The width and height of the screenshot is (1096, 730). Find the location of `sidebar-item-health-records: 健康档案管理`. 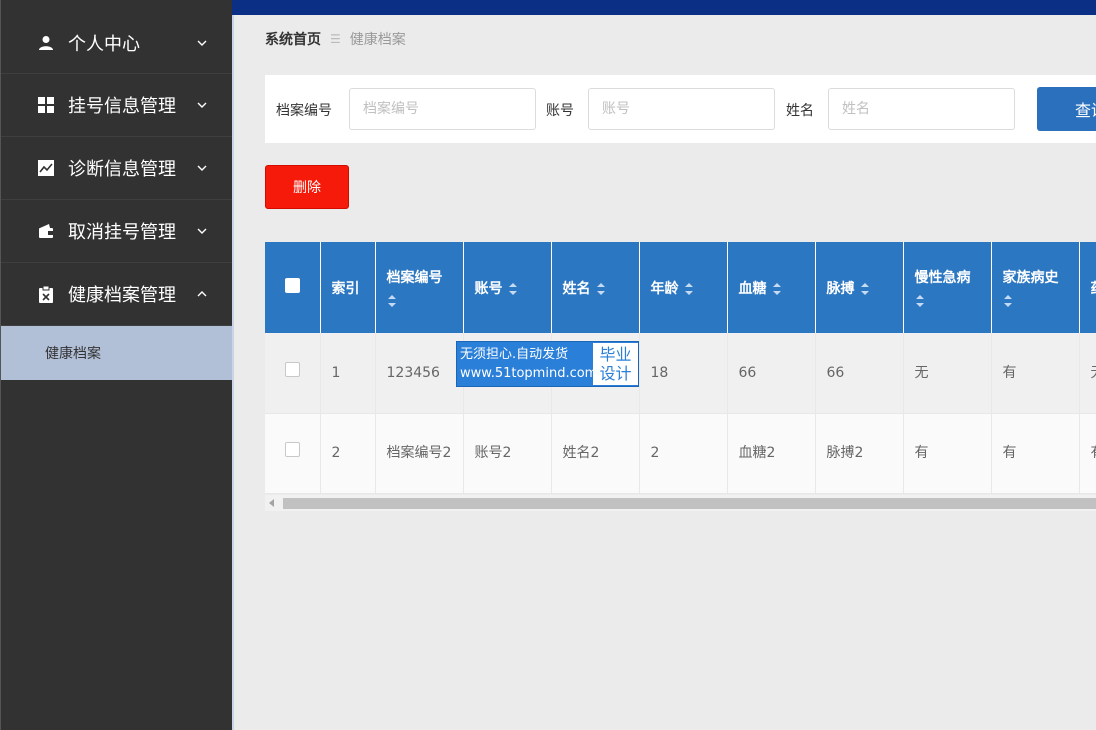

sidebar-item-health-records: 健康档案管理 is located at coordinates (116, 294).